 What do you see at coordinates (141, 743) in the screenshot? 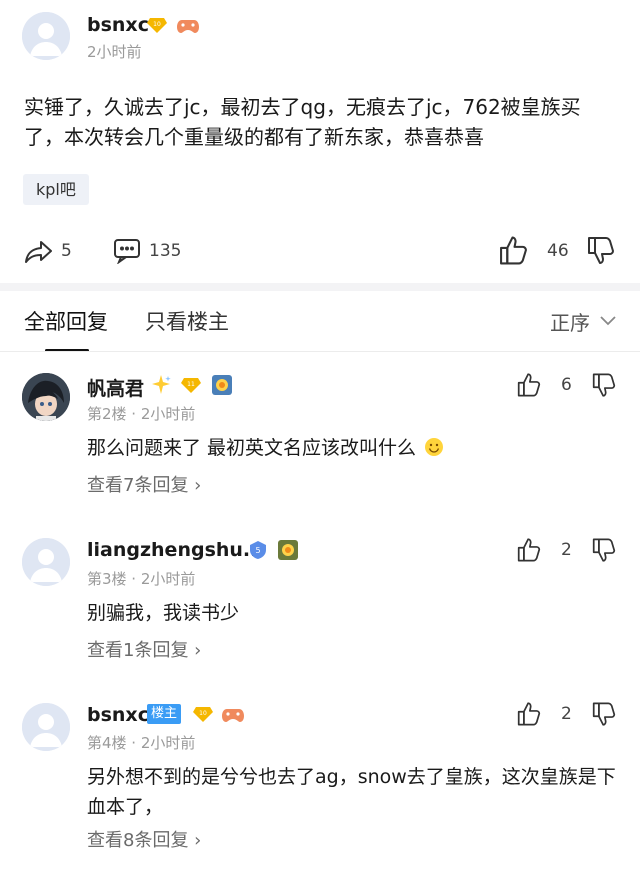
I see `reply-floor-time: 第4楼 · 2小时前` at bounding box center [141, 743].